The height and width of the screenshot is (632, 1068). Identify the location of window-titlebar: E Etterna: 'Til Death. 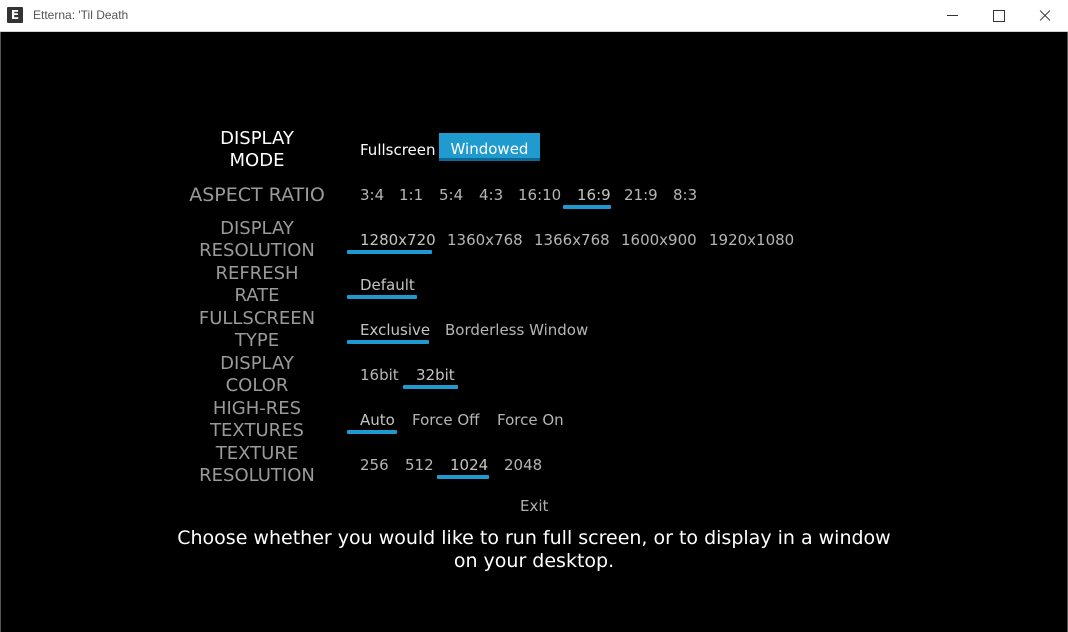
(534, 16).